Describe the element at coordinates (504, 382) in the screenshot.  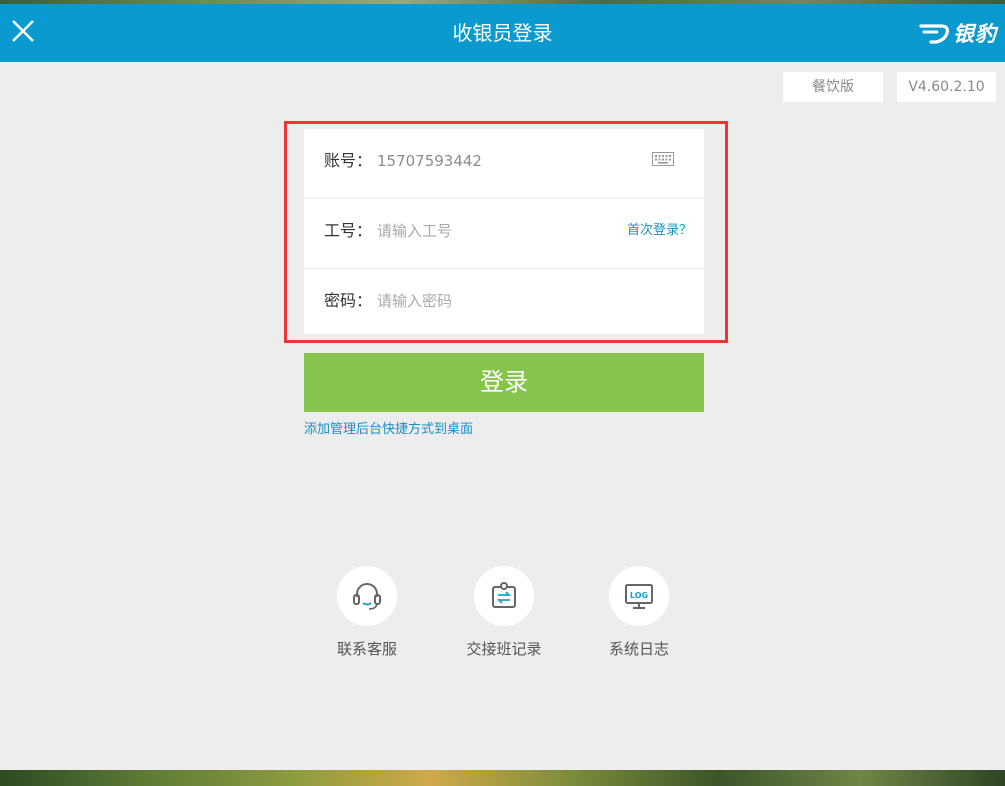
I see `login-button: 登录` at that location.